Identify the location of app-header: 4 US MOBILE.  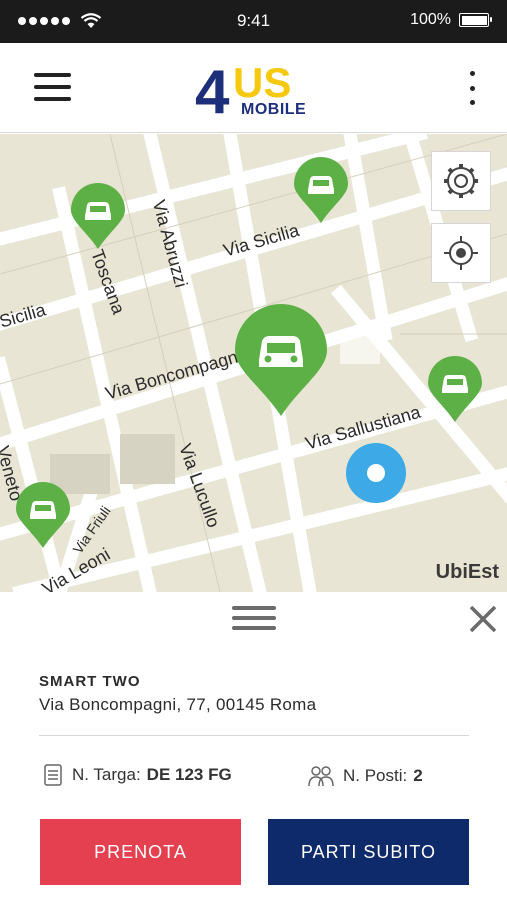
(253, 88).